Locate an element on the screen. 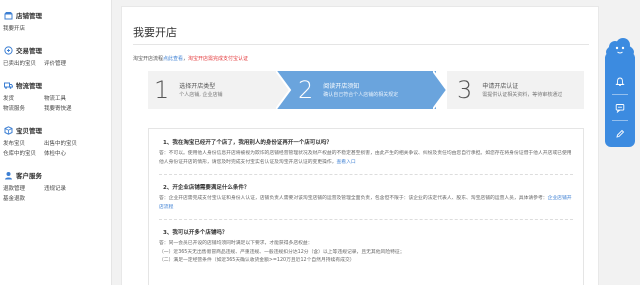 This screenshot has width=640, height=285. flow-link: 点此查看 is located at coordinates (173, 59).